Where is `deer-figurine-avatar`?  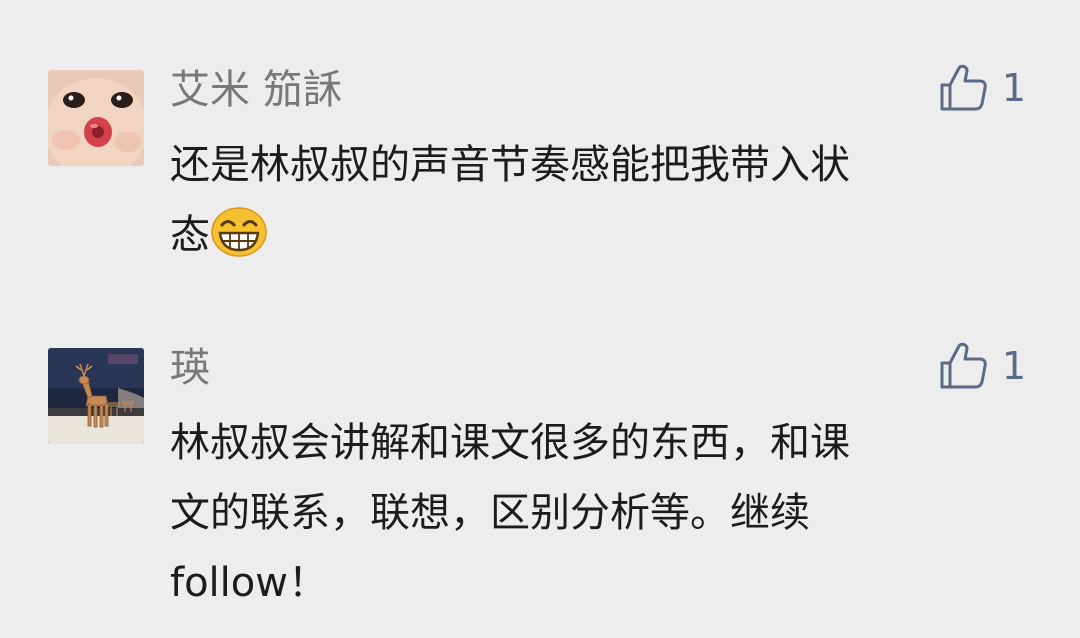 deer-figurine-avatar is located at coordinates (96, 396).